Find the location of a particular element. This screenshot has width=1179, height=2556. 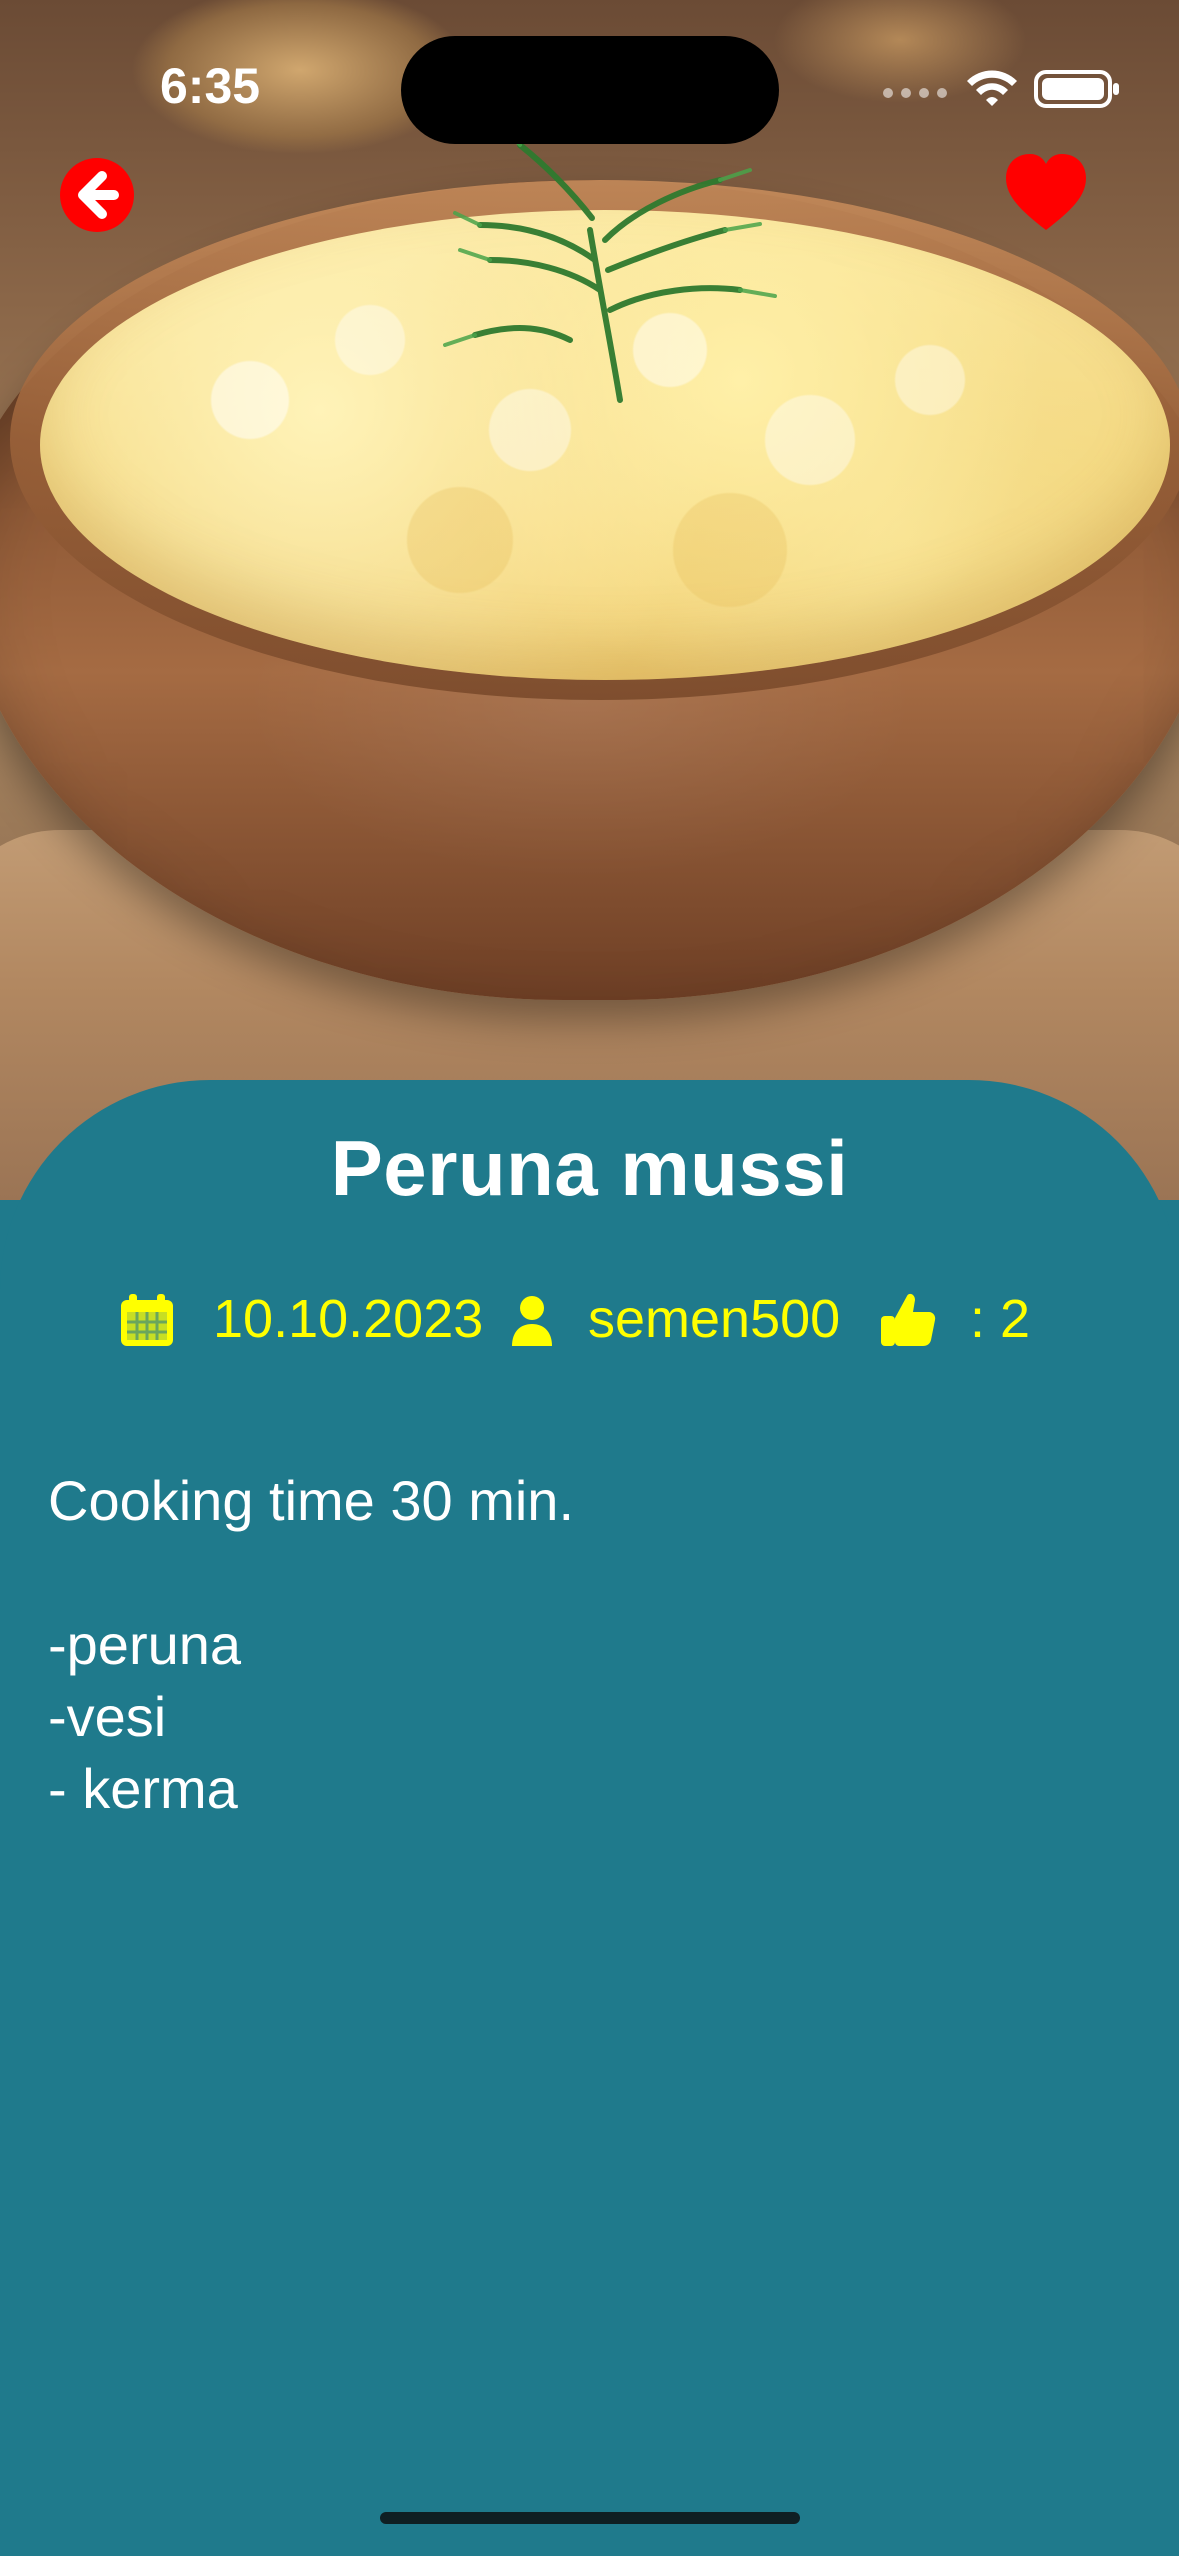

dynamic-island is located at coordinates (590, 90).